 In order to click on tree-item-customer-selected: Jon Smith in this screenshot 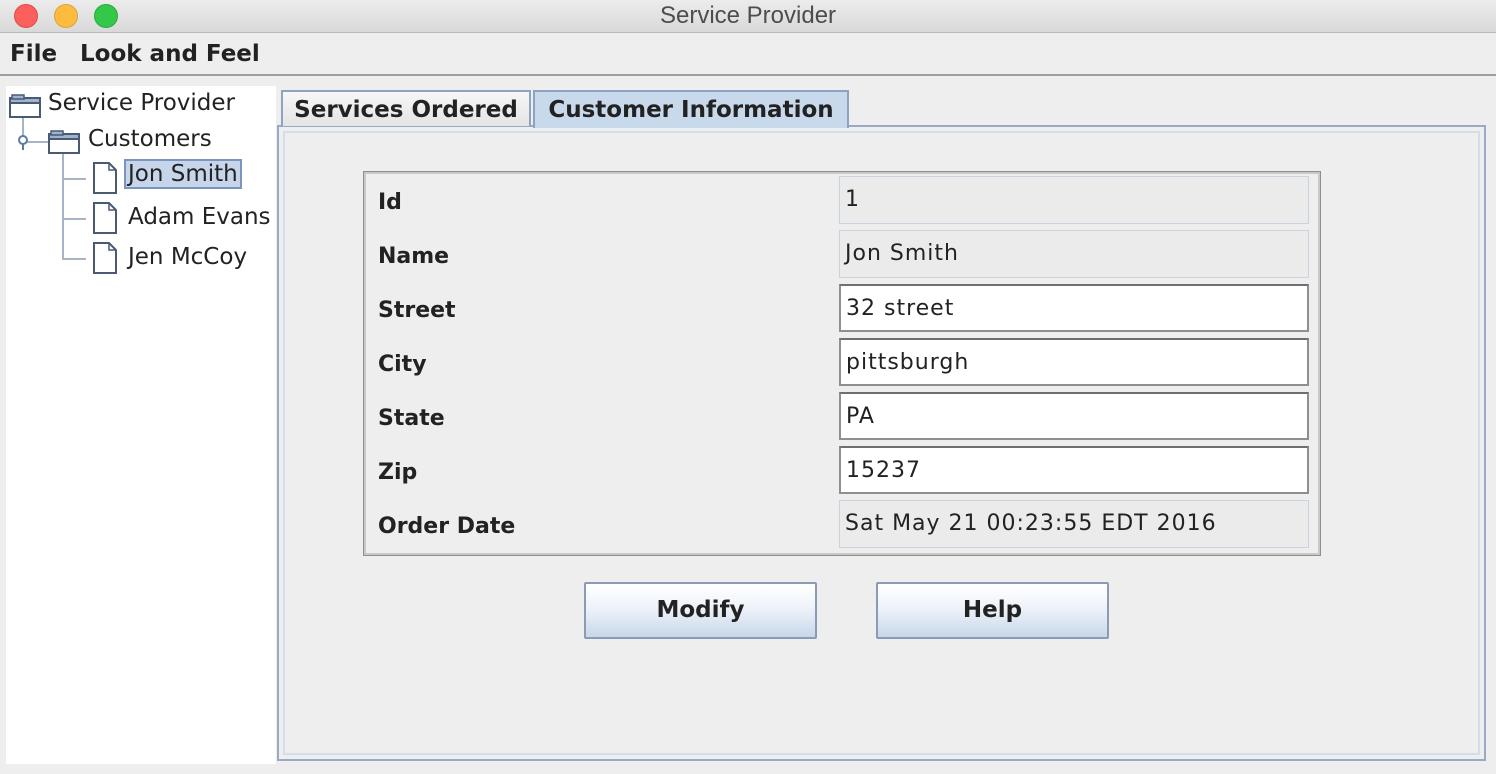, I will do `click(183, 174)`.